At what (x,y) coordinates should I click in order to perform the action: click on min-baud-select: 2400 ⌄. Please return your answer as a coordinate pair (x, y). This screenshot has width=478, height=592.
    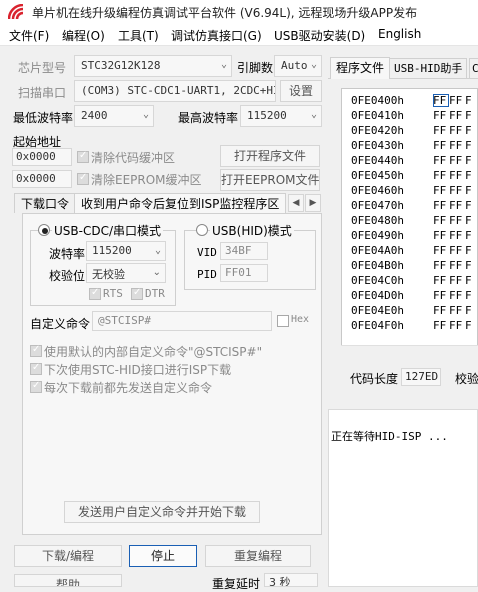
    Looking at the image, I should click on (114, 116).